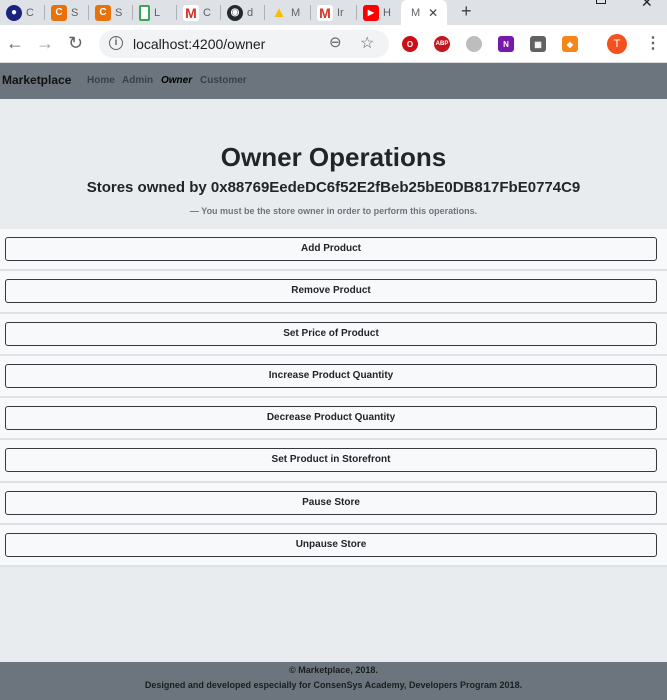  What do you see at coordinates (331, 460) in the screenshot?
I see `set-storefront-button: Set Product in Storefront` at bounding box center [331, 460].